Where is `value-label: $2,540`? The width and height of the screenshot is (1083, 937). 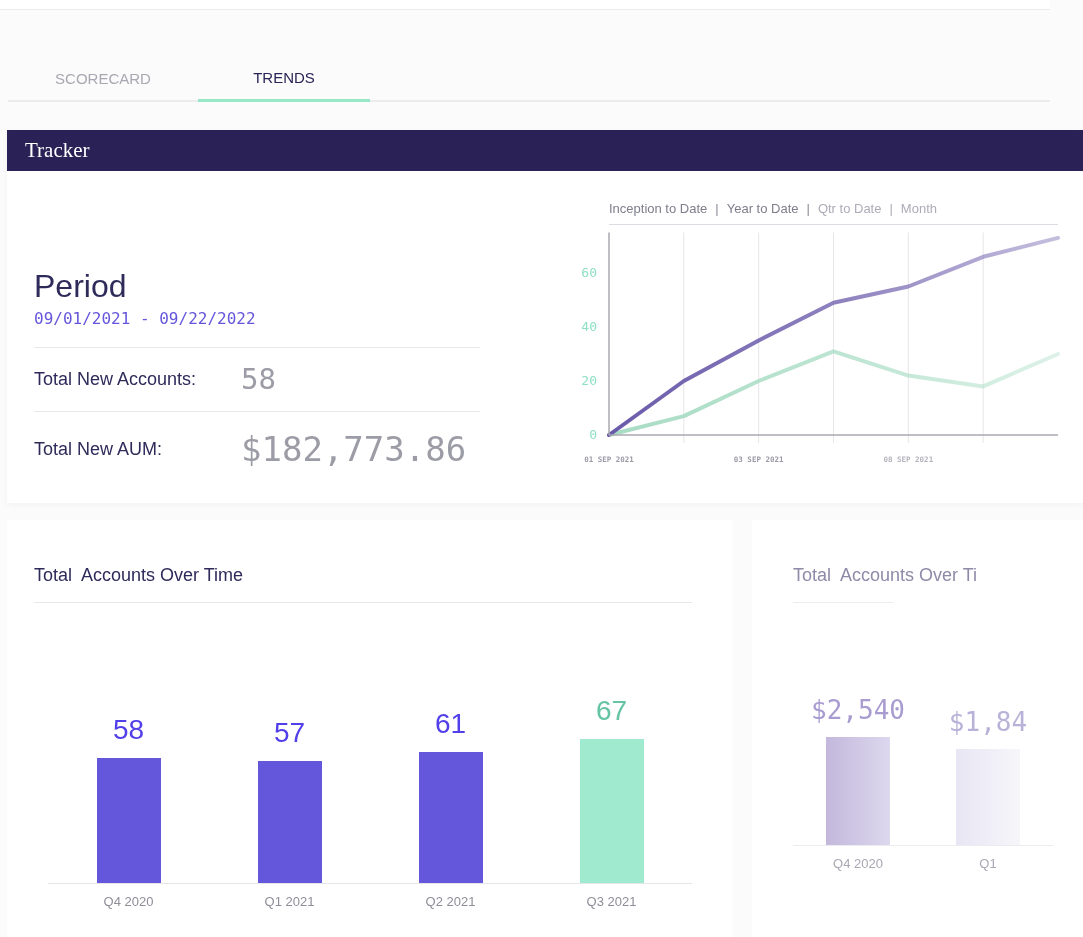 value-label: $2,540 is located at coordinates (858, 710).